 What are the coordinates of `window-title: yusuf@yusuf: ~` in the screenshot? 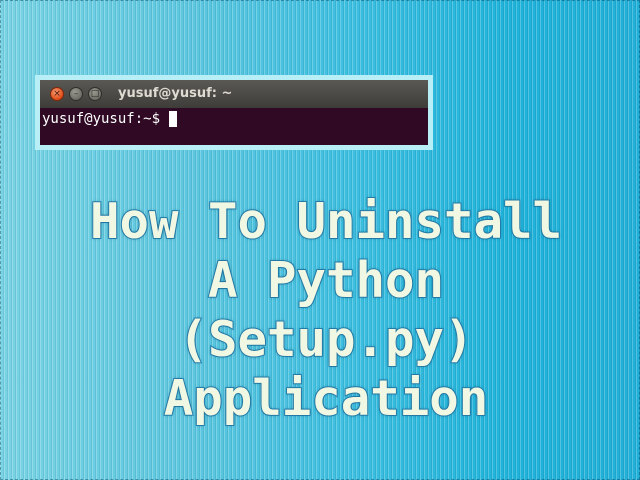 It's located at (175, 93).